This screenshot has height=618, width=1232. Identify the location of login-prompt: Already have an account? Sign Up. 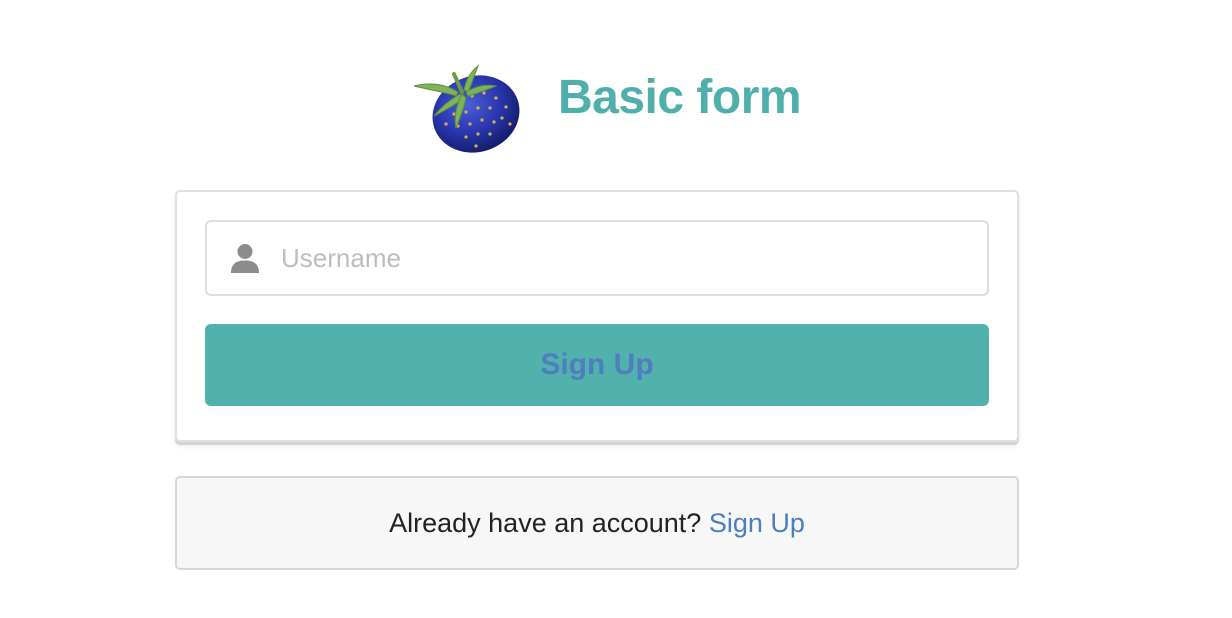
(597, 523).